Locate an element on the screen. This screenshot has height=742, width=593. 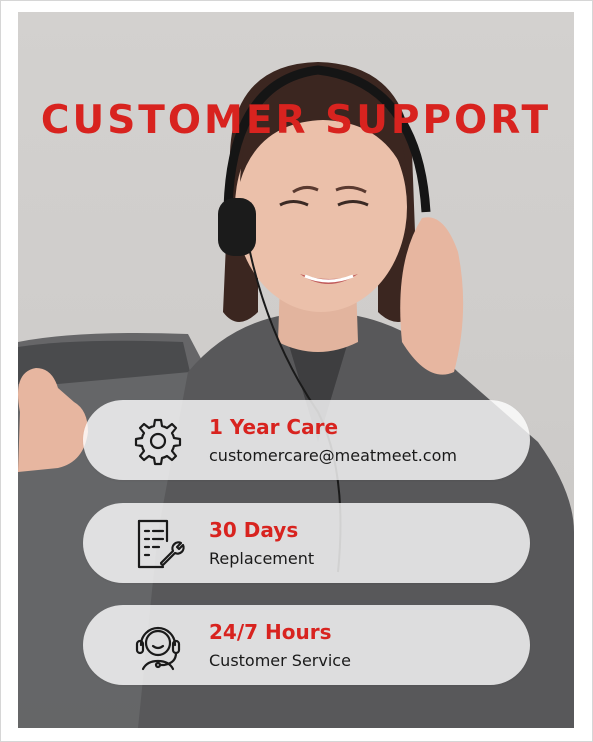
gear-icon is located at coordinates (158, 442).